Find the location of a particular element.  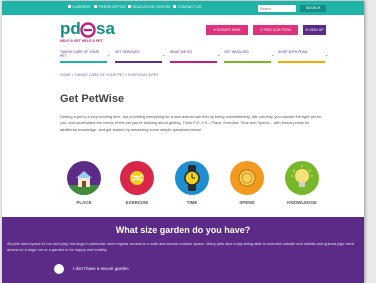

pdsa-logo: pd sa HELP A VET HELP A PET is located at coordinates (90, 34).